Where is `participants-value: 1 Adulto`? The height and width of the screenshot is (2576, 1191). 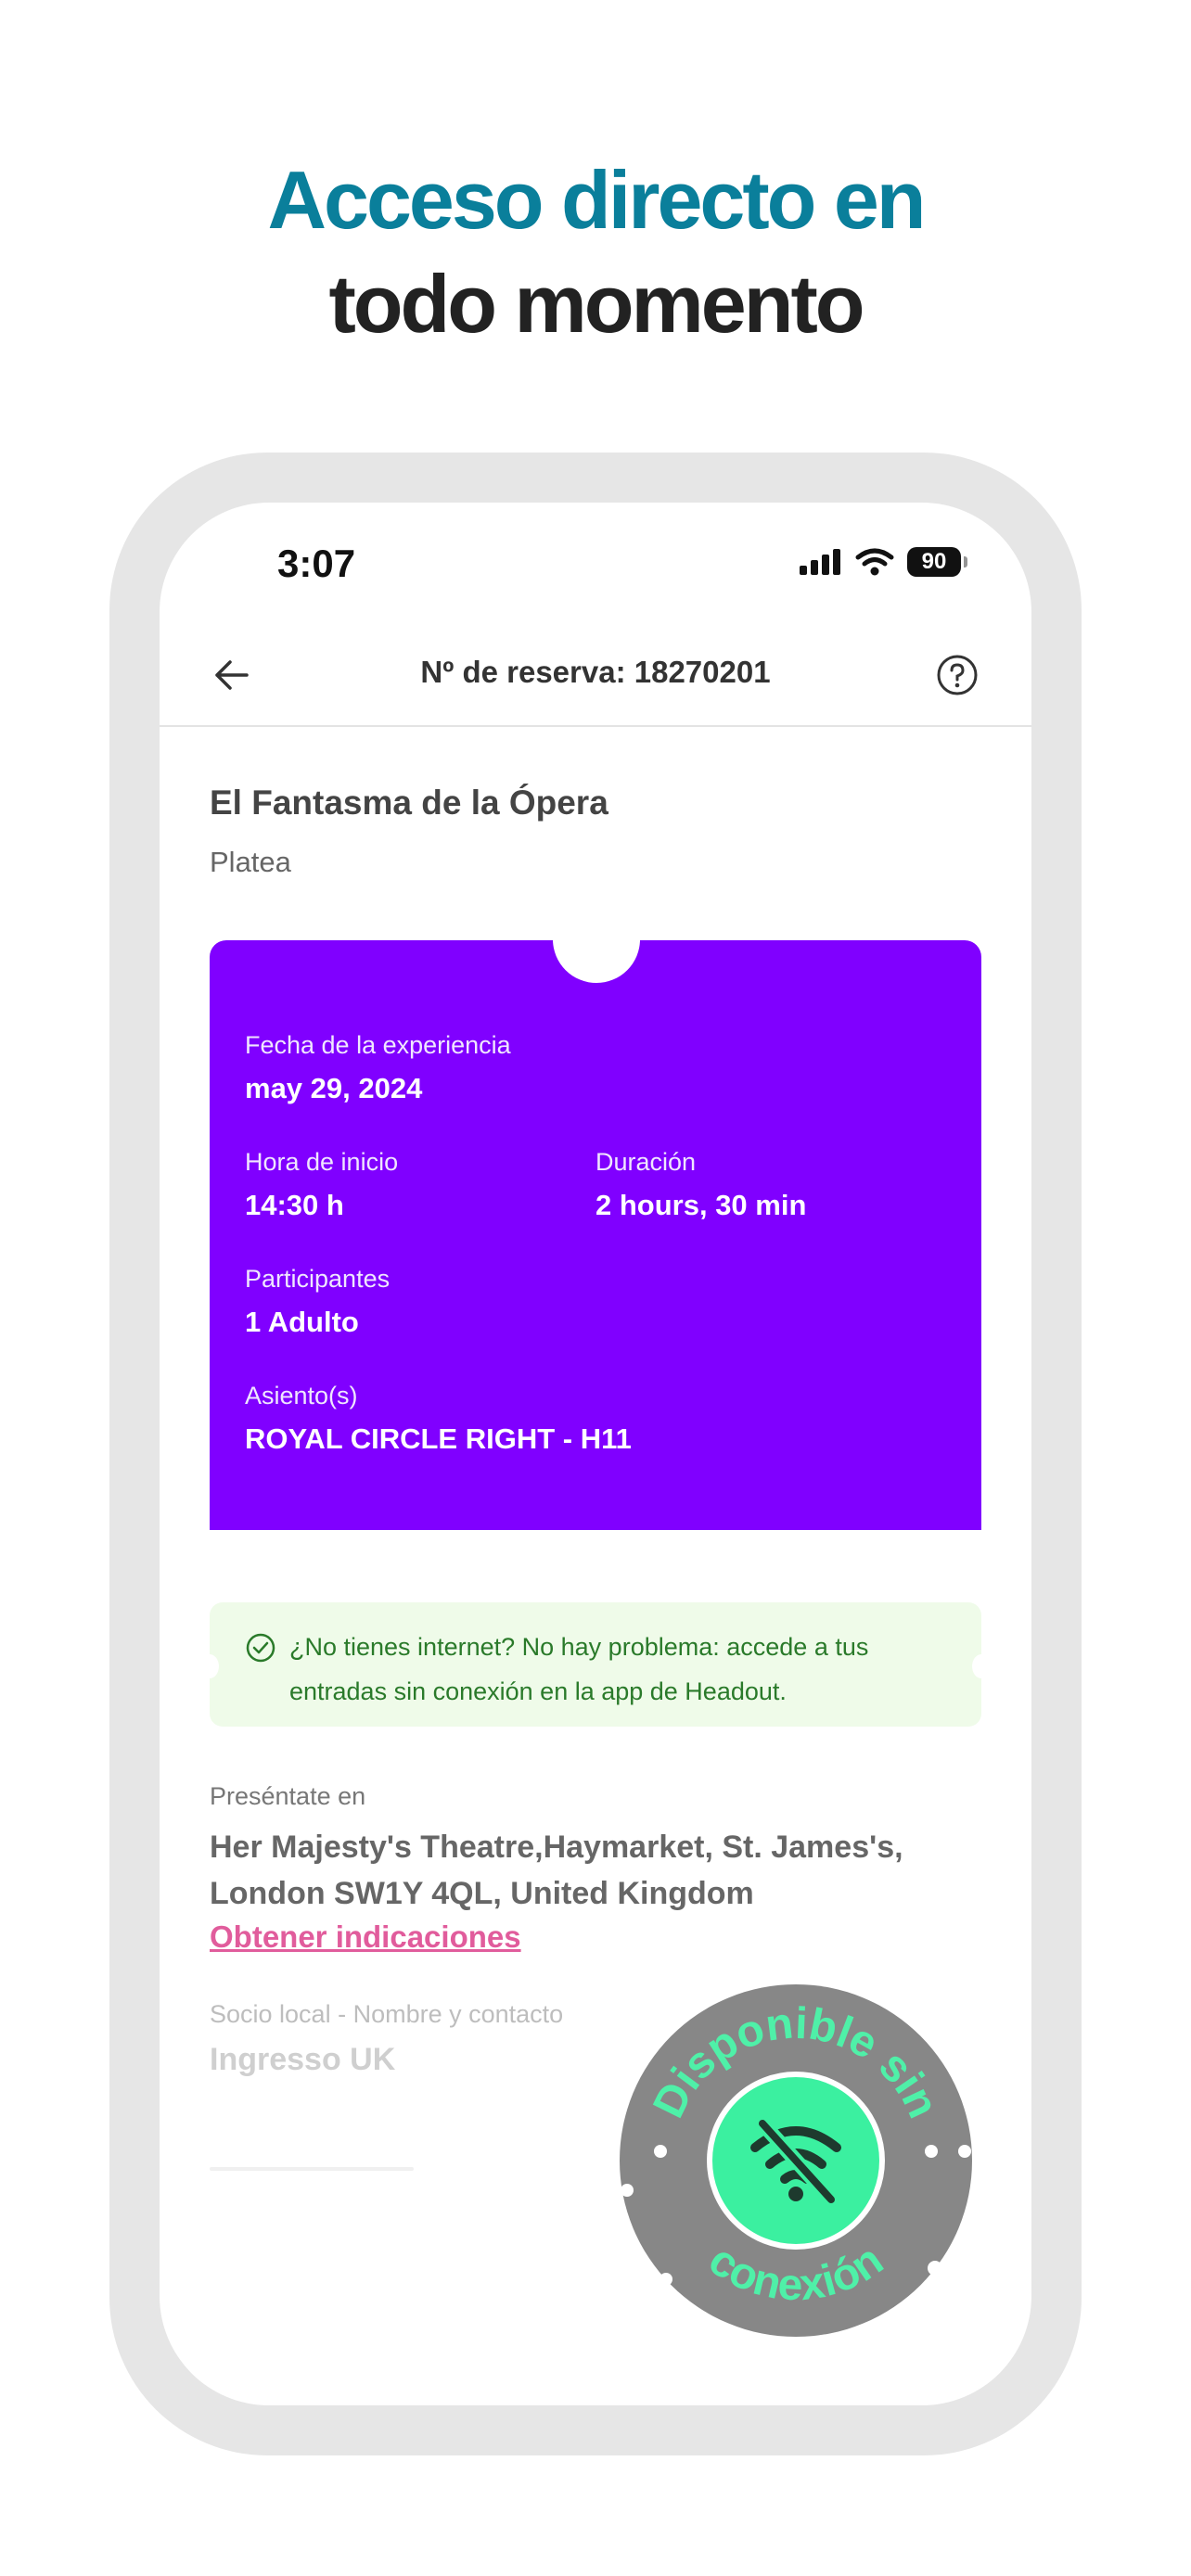
participants-value: 1 Adulto is located at coordinates (302, 1322).